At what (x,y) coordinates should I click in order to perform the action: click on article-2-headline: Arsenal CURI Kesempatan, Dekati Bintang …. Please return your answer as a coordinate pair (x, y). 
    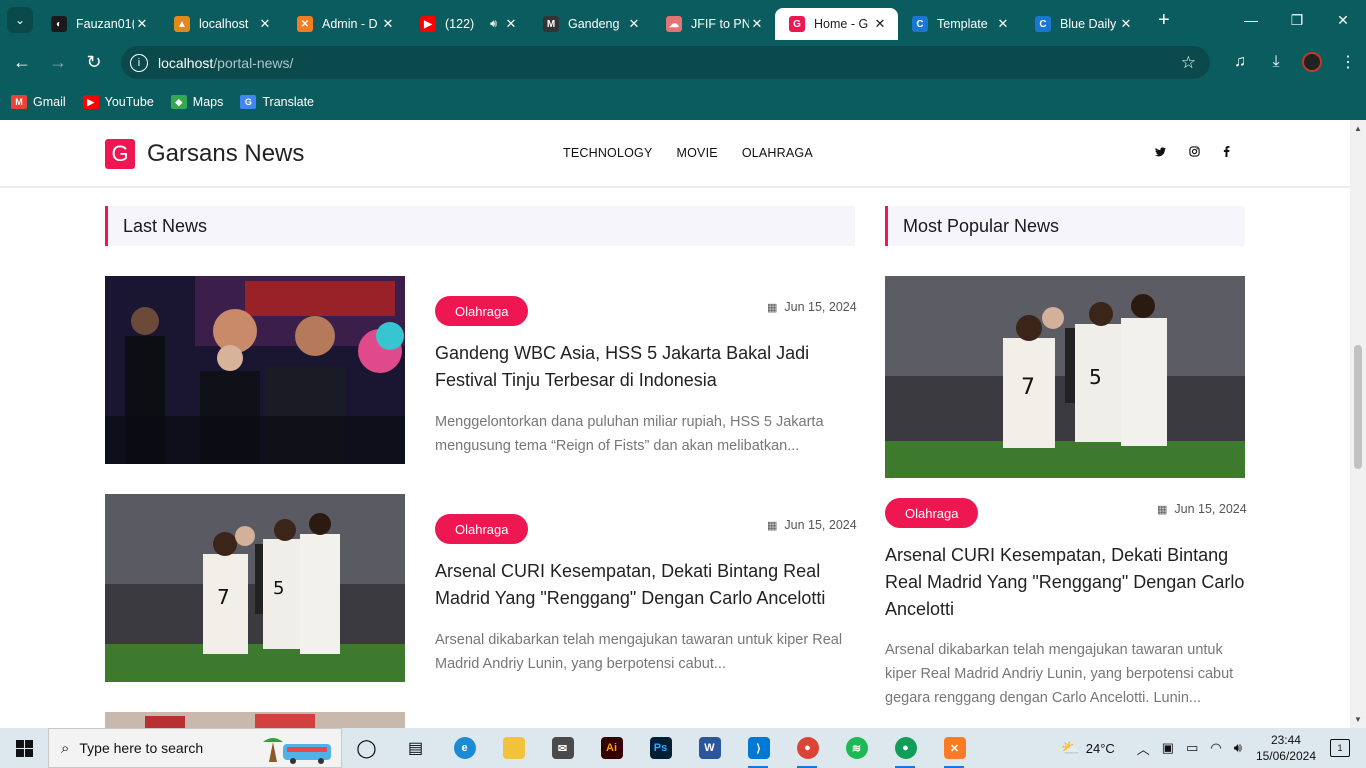
    Looking at the image, I should click on (640, 585).